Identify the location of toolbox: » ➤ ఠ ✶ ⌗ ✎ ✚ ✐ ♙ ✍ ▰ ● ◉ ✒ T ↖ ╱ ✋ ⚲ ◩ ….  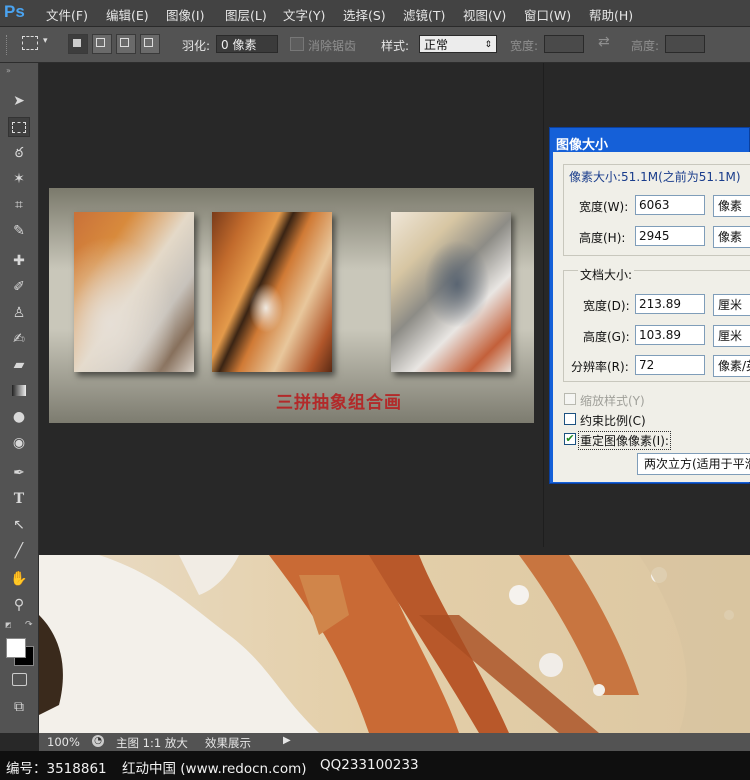
(19, 398).